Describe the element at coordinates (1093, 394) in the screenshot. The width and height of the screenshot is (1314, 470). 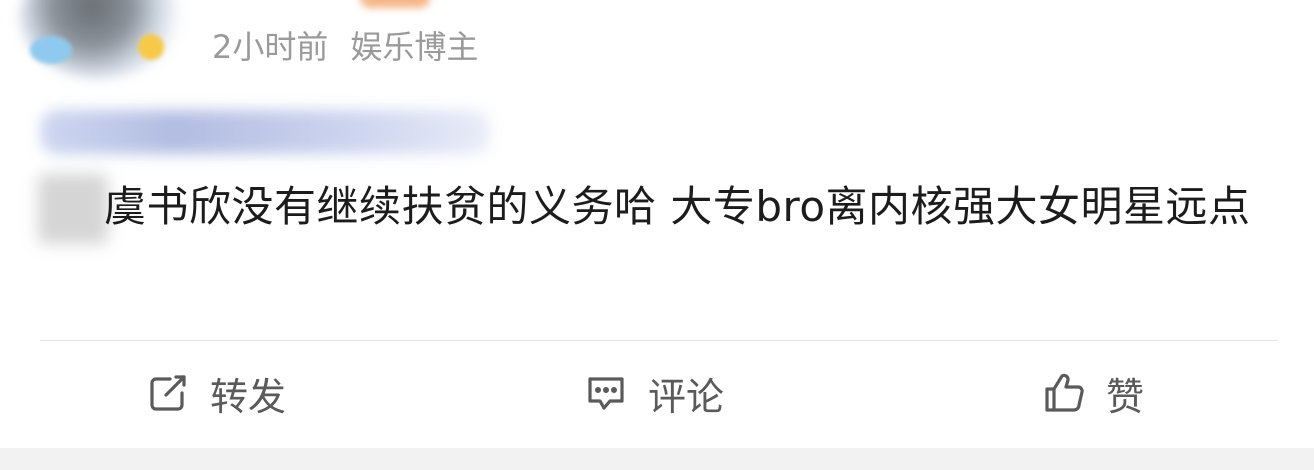
I see `like-button: 赞` at that location.